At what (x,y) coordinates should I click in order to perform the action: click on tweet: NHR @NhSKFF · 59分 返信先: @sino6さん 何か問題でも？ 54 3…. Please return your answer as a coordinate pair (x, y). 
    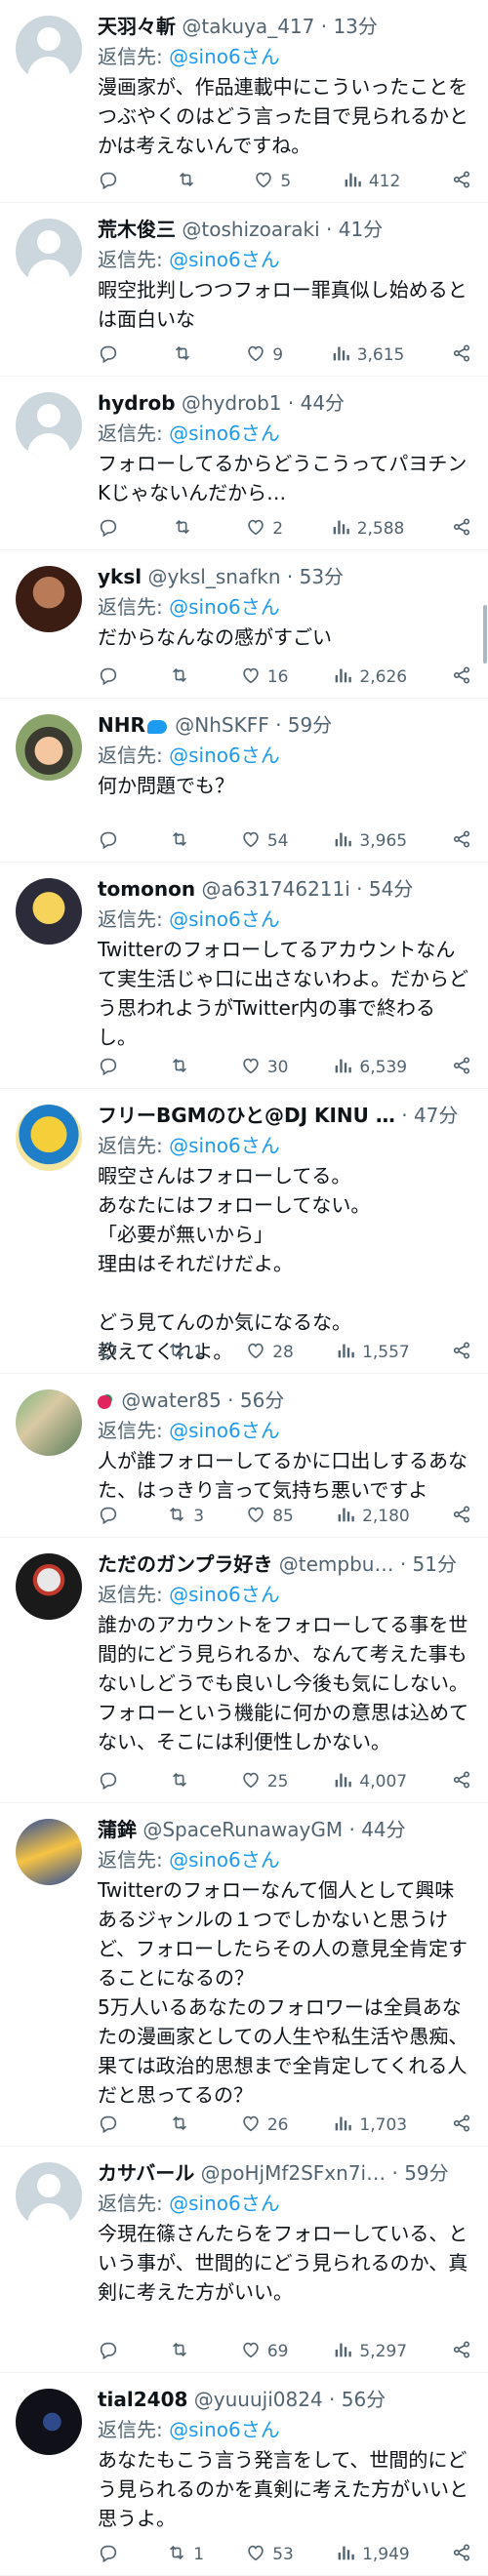
    Looking at the image, I should click on (244, 781).